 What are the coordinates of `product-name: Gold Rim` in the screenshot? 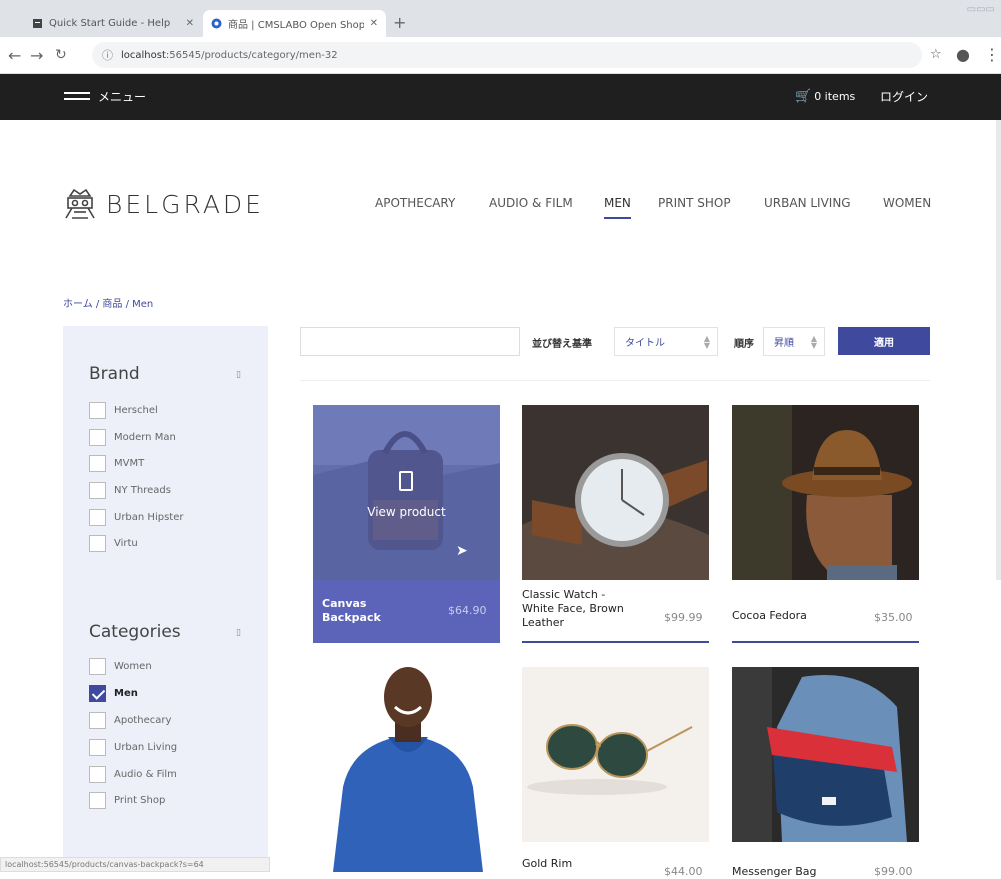 It's located at (547, 864).